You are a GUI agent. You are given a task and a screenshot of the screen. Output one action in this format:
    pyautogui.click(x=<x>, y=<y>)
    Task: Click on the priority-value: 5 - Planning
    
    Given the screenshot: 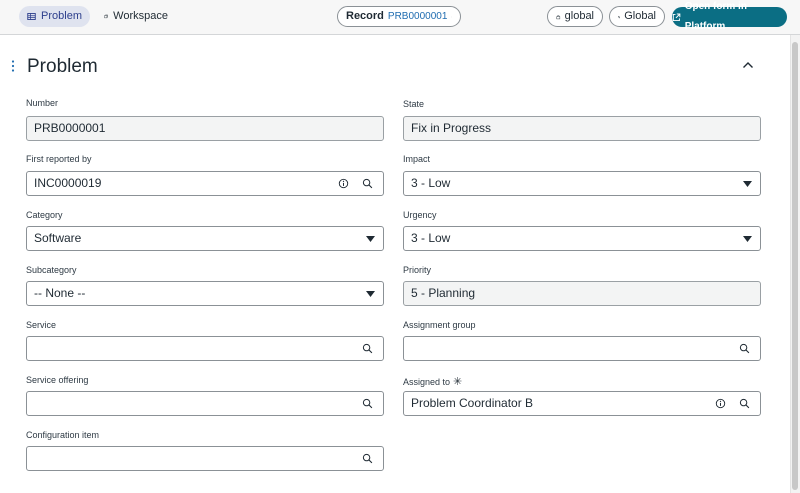 What is the action you would take?
    pyautogui.click(x=443, y=293)
    